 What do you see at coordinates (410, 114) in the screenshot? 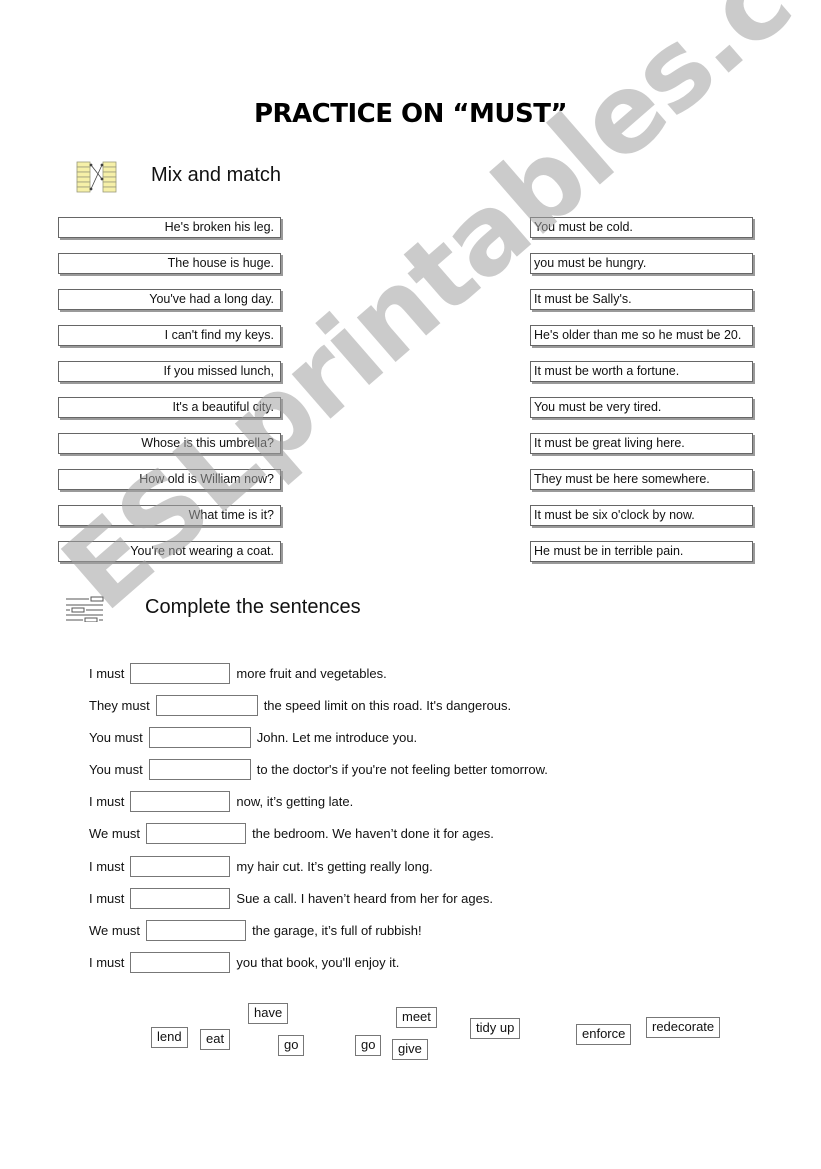
I see `page-title: PRACTICE ON “MUST”` at bounding box center [410, 114].